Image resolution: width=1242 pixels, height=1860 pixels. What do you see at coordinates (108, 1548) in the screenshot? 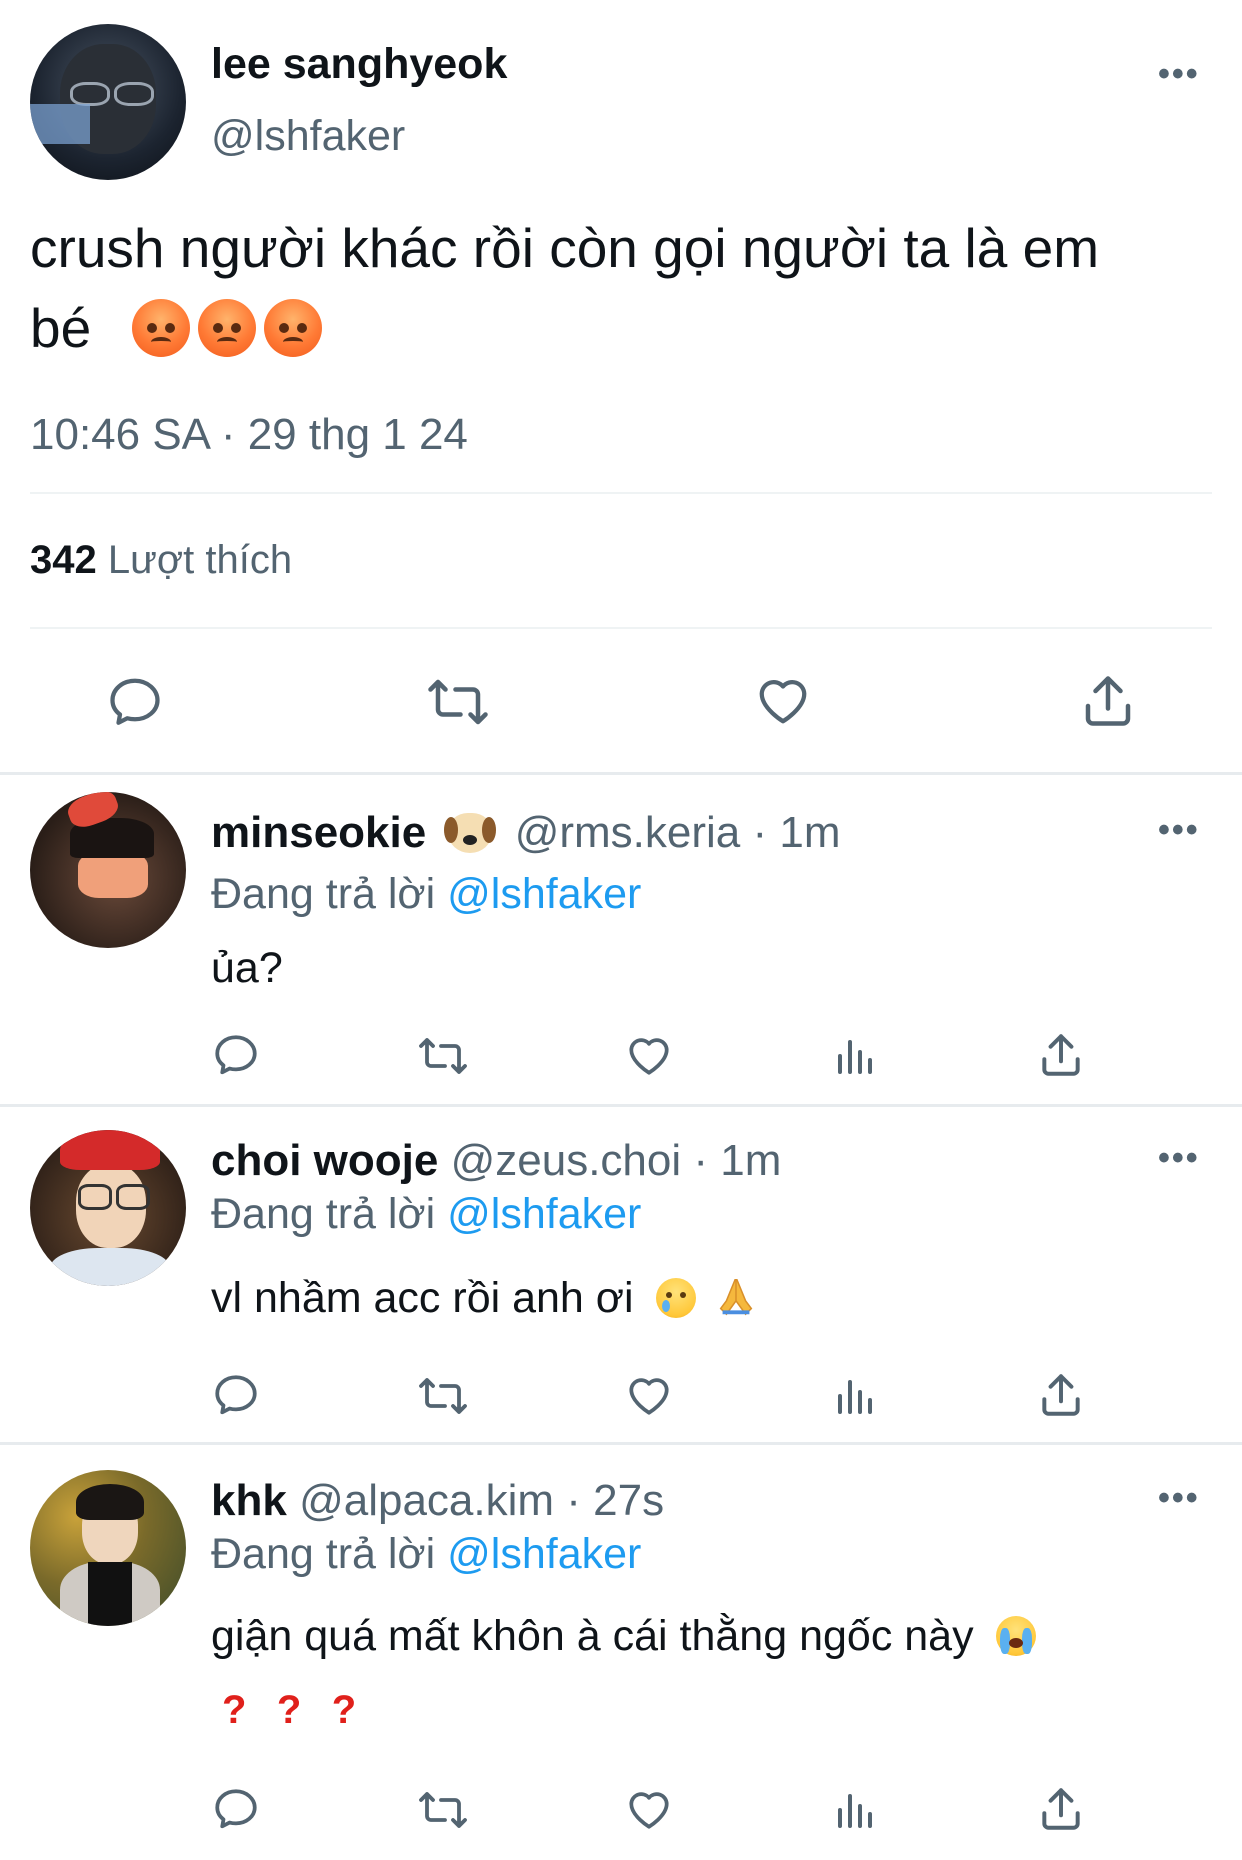
I see `avatar-alpaca` at bounding box center [108, 1548].